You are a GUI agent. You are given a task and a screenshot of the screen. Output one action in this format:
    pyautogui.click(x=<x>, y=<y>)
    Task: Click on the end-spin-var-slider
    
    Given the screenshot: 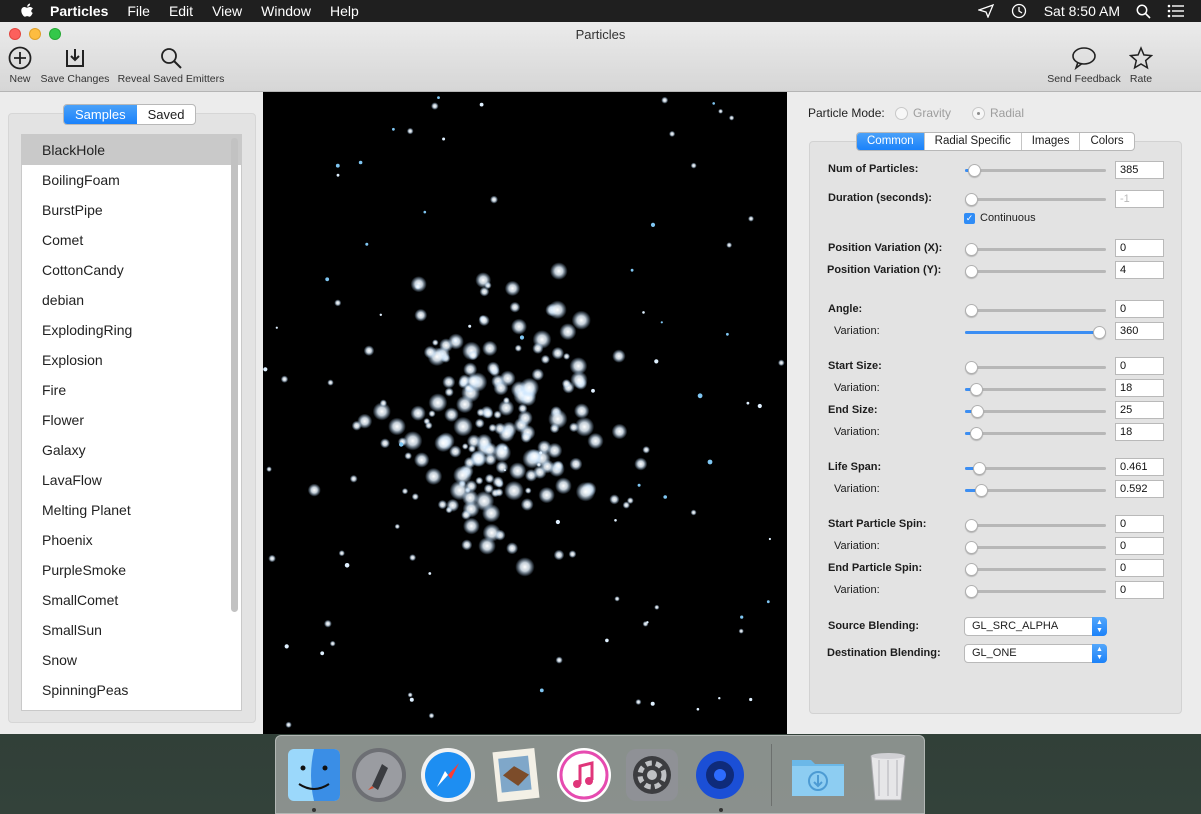 What is the action you would take?
    pyautogui.click(x=1035, y=591)
    